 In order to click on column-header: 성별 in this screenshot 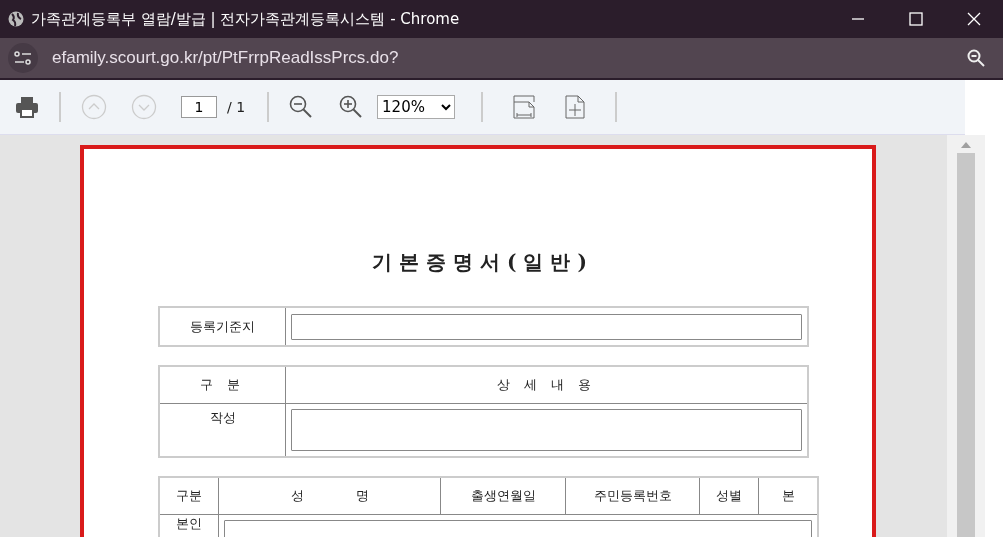, I will do `click(729, 496)`.